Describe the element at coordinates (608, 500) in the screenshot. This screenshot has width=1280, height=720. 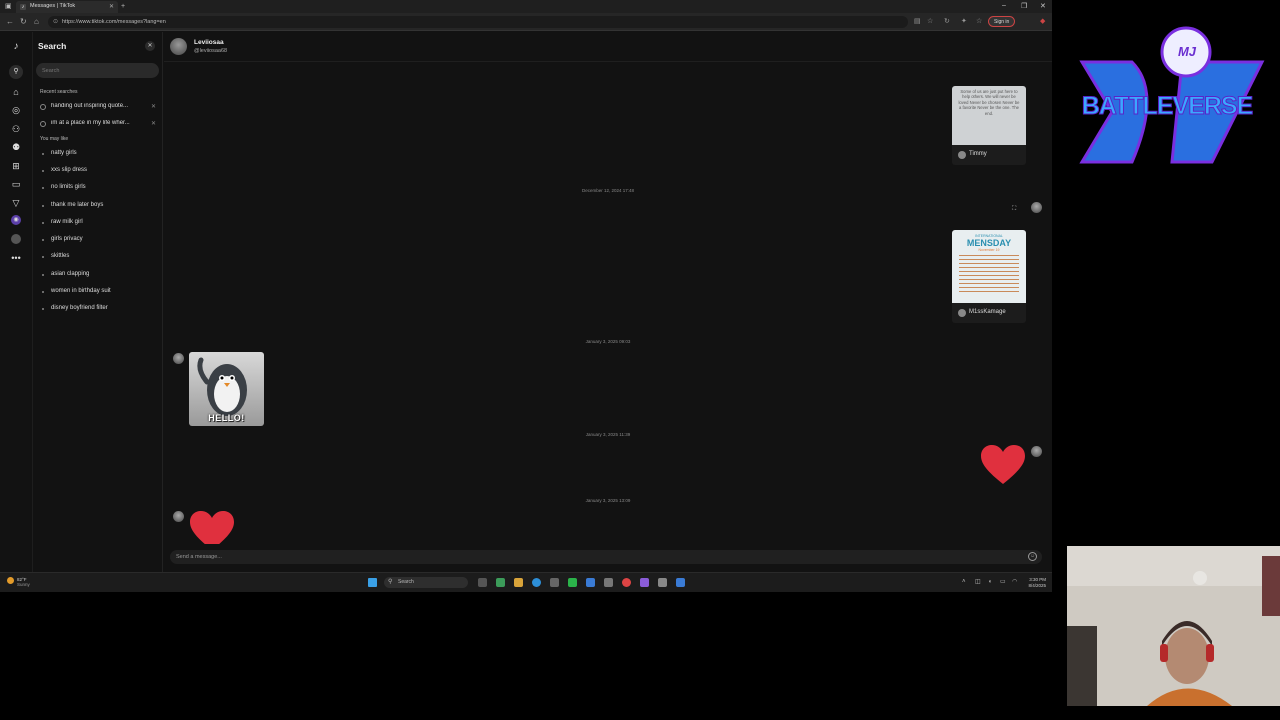
I see `message-timestamp: January 3, 2025 13:09` at that location.